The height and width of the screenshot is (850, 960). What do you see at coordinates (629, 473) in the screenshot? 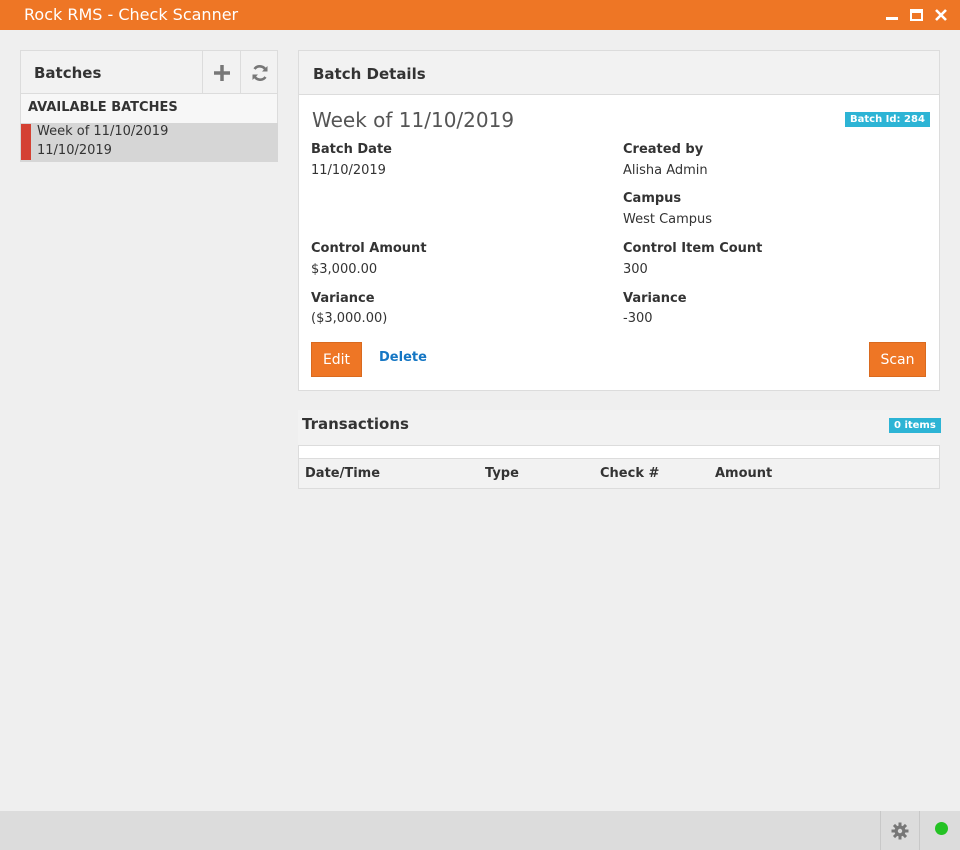
I see `column-header-check-number: Check #` at bounding box center [629, 473].